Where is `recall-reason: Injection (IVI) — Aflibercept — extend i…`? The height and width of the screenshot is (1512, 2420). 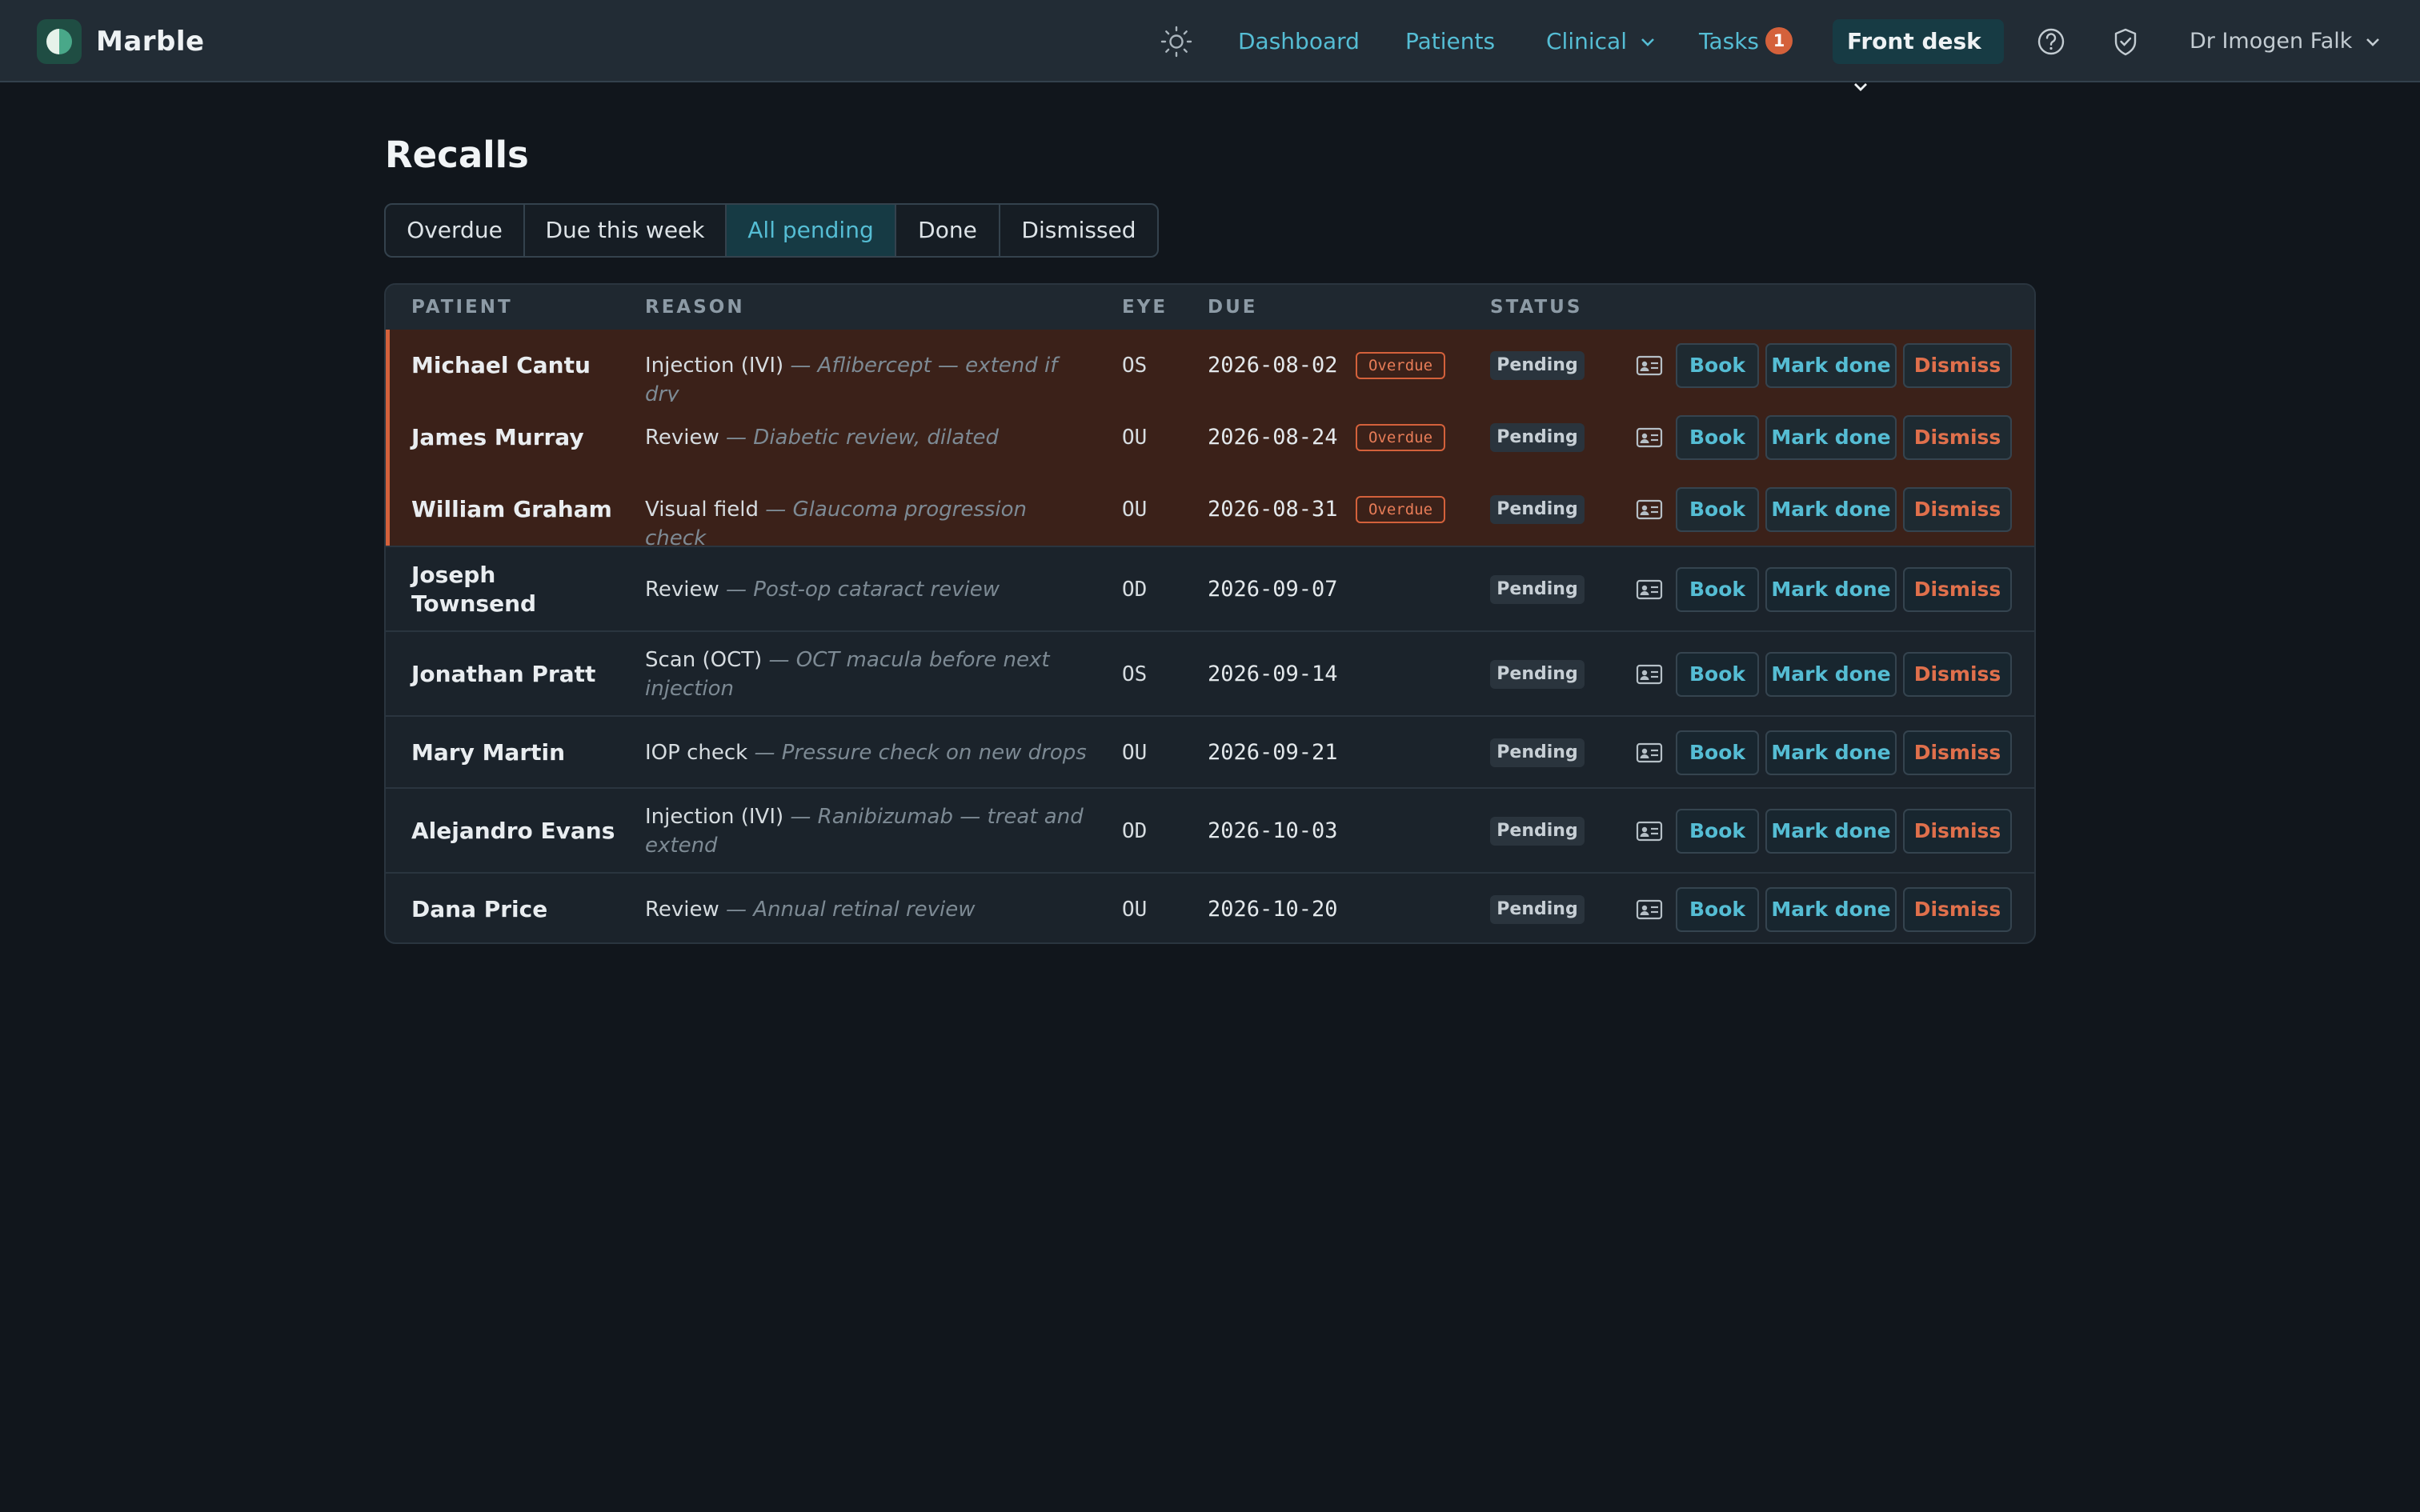 recall-reason: Injection (IVI) — Aflibercept — extend i… is located at coordinates (869, 380).